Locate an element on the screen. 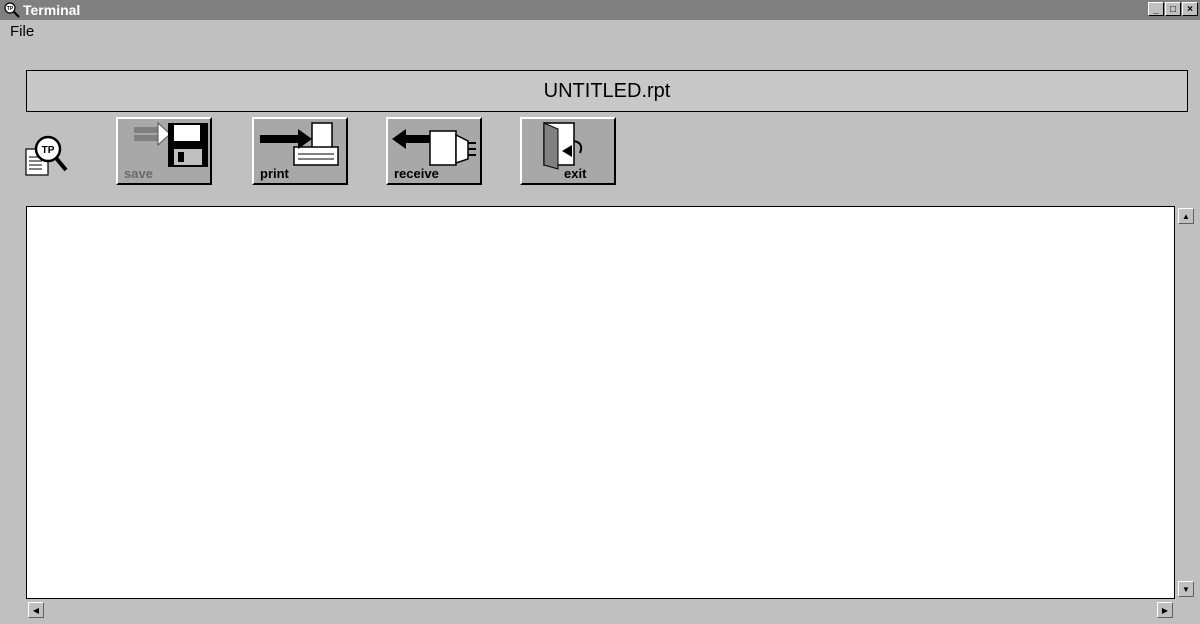 Image resolution: width=1200 pixels, height=624 pixels. svg-text: TP is located at coordinates (10, 9).